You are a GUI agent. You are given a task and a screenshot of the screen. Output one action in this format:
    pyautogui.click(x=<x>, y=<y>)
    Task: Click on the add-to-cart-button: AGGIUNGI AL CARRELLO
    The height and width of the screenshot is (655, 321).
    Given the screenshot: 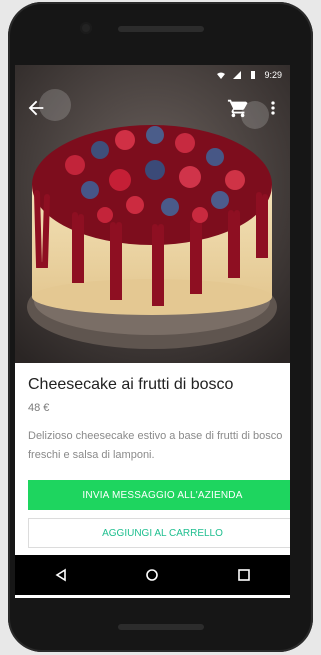 What is the action you would take?
    pyautogui.click(x=159, y=533)
    